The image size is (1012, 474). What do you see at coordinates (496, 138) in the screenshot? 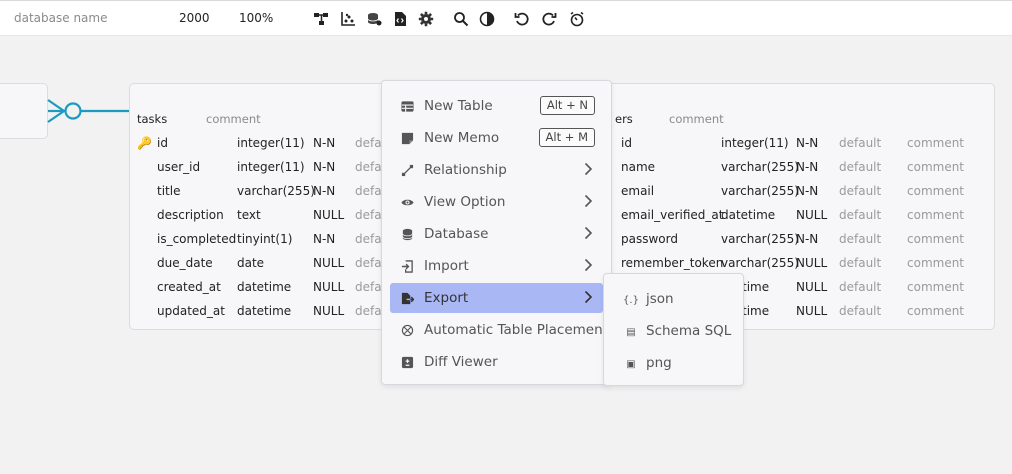
I see `menu-item-new-memo: New Memo Alt + M` at bounding box center [496, 138].